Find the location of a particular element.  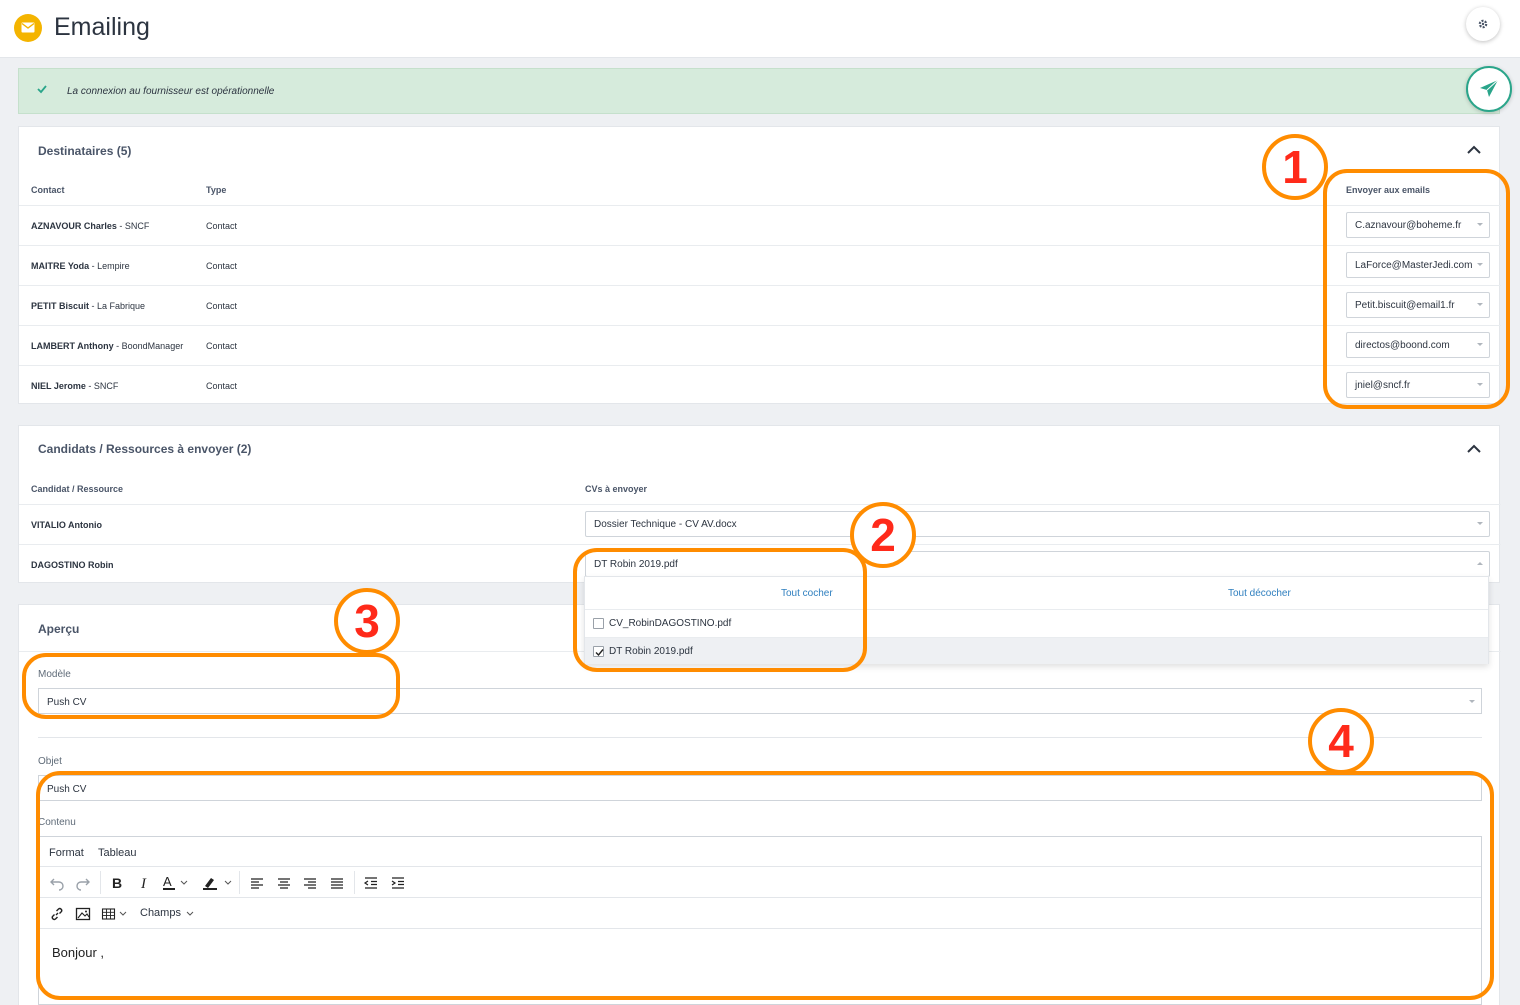

paper-plane-icon is located at coordinates (1489, 88).